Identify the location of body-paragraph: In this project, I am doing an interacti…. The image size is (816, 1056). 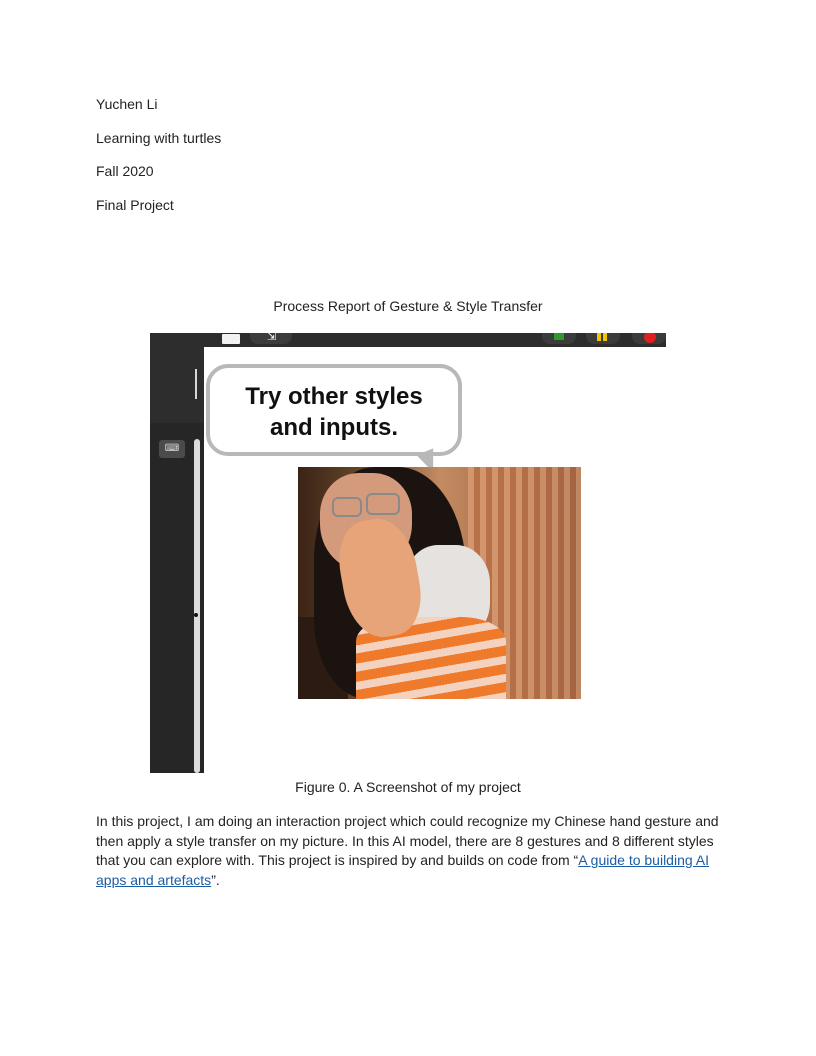
(410, 851).